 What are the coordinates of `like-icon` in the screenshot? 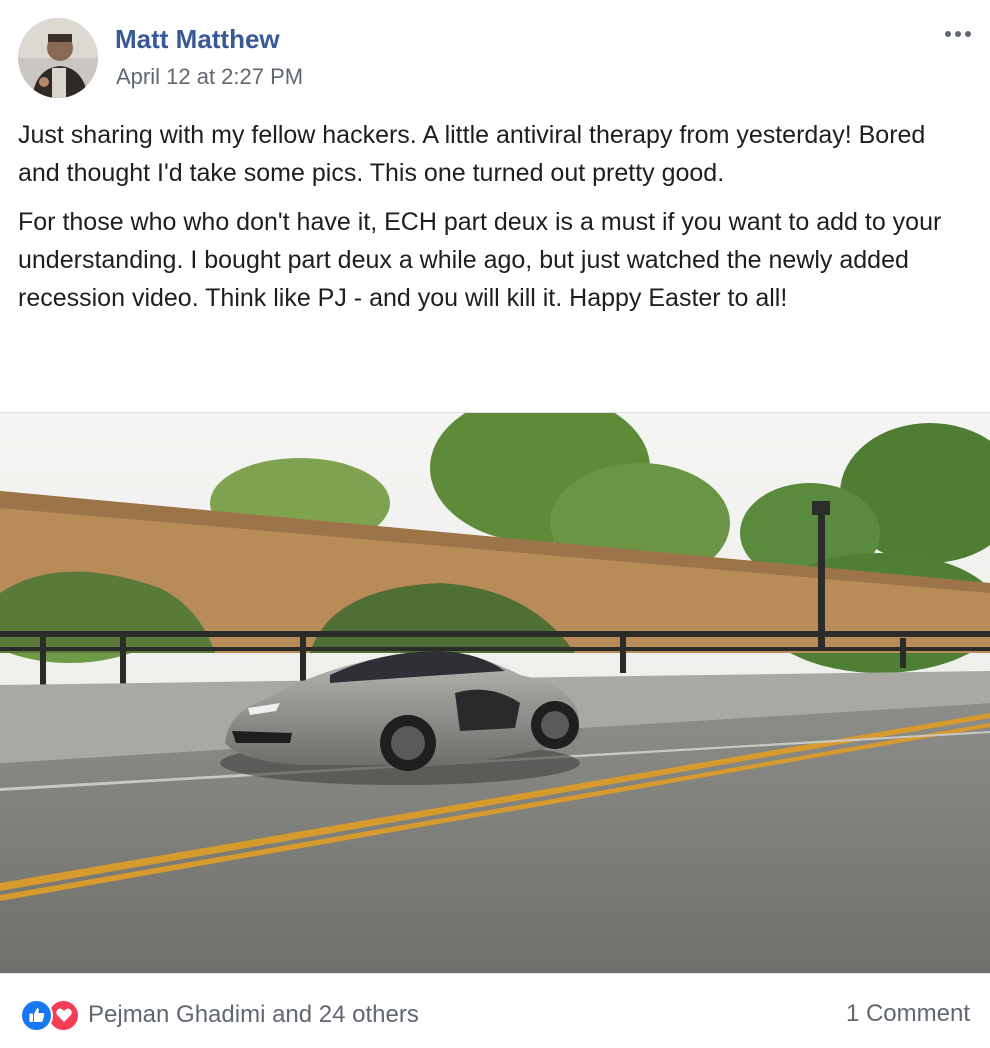 It's located at (36, 1015).